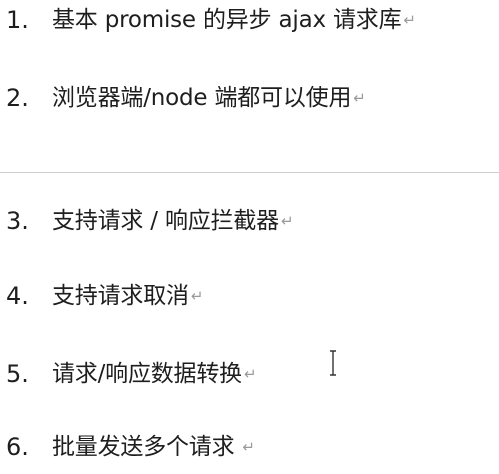 This screenshot has height=474, width=499. What do you see at coordinates (17, 20) in the screenshot?
I see `list-number: 1.` at bounding box center [17, 20].